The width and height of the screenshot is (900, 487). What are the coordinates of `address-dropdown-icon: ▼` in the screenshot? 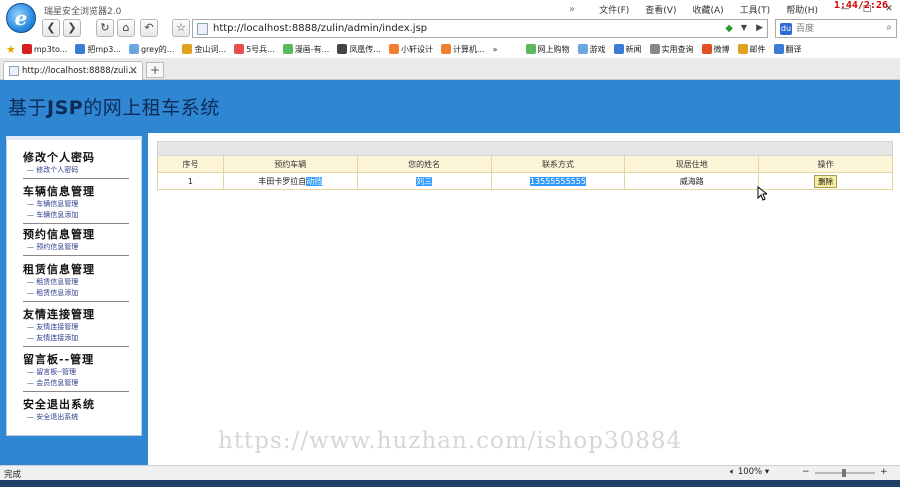 It's located at (744, 27).